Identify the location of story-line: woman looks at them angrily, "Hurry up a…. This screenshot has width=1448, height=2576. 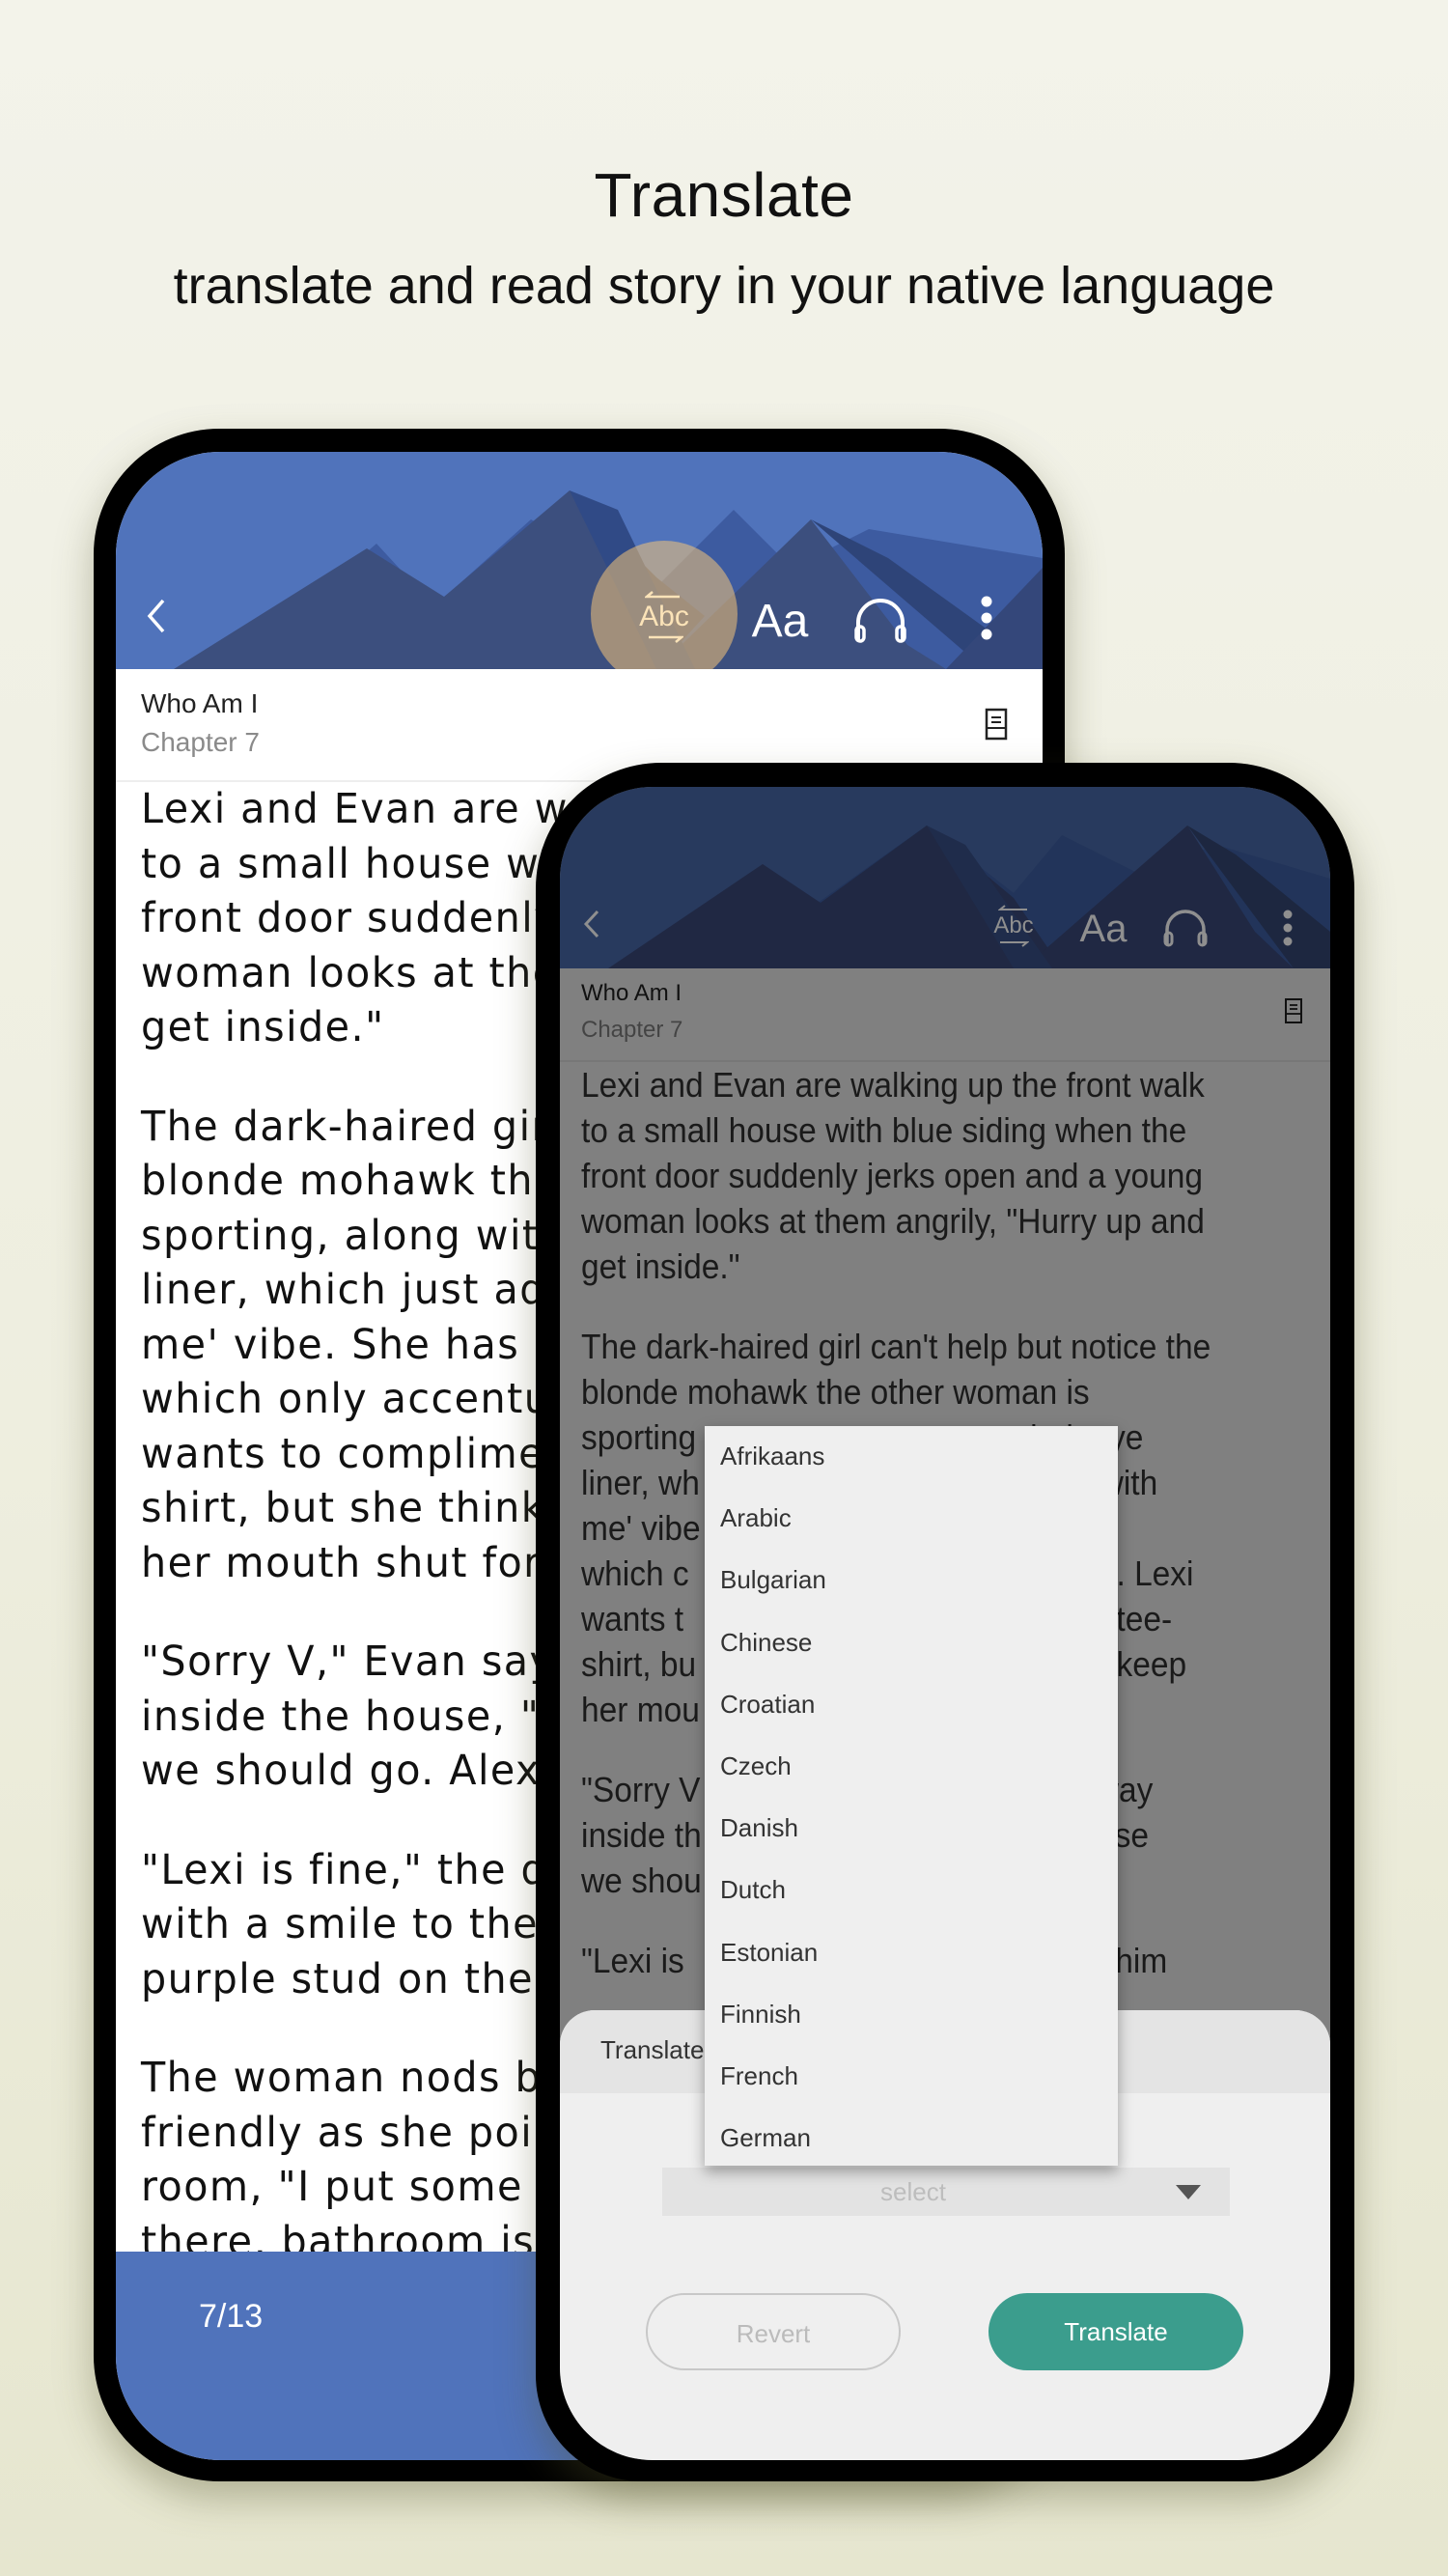
(893, 1221).